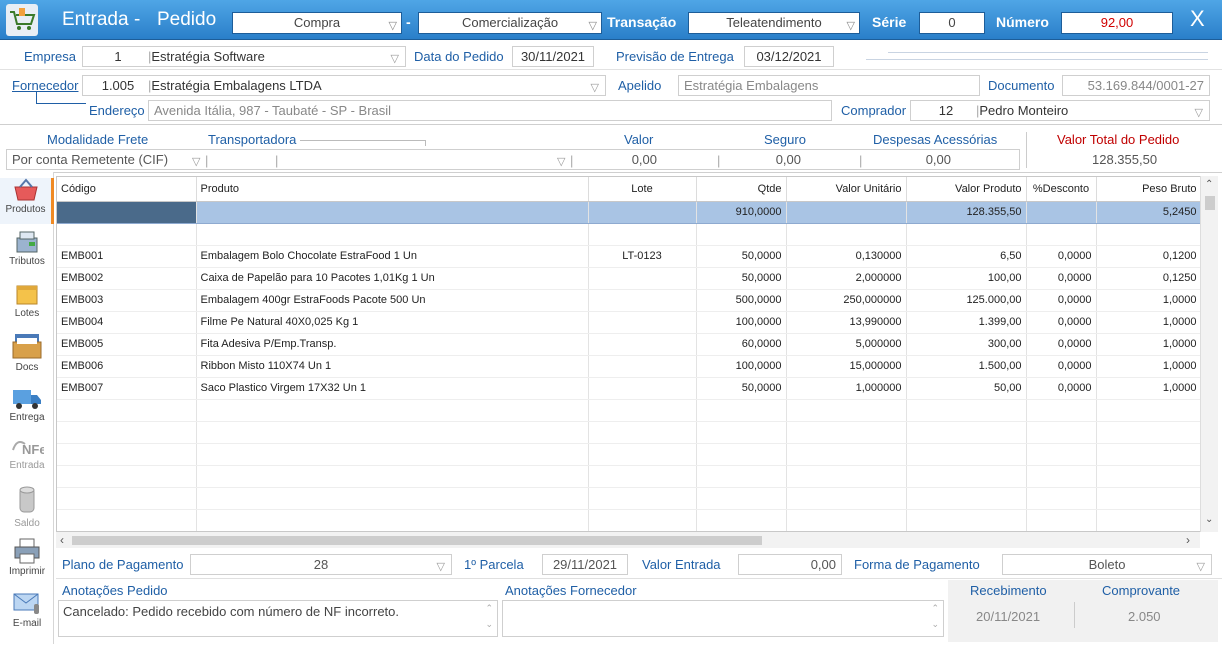 The image size is (1222, 647). I want to click on vertical-scrollbar: ⌃ ⌄, so click(1209, 354).